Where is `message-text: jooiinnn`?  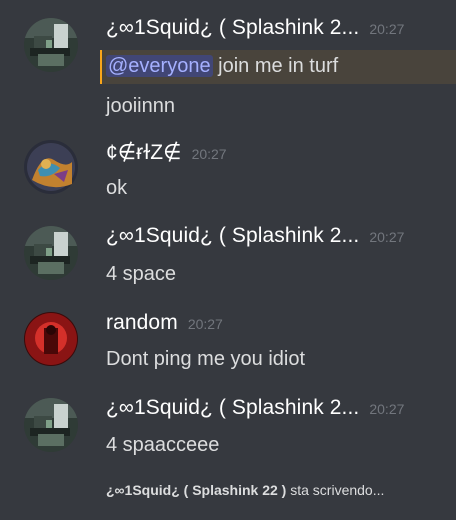
message-text: jooiinnn is located at coordinates (140, 106).